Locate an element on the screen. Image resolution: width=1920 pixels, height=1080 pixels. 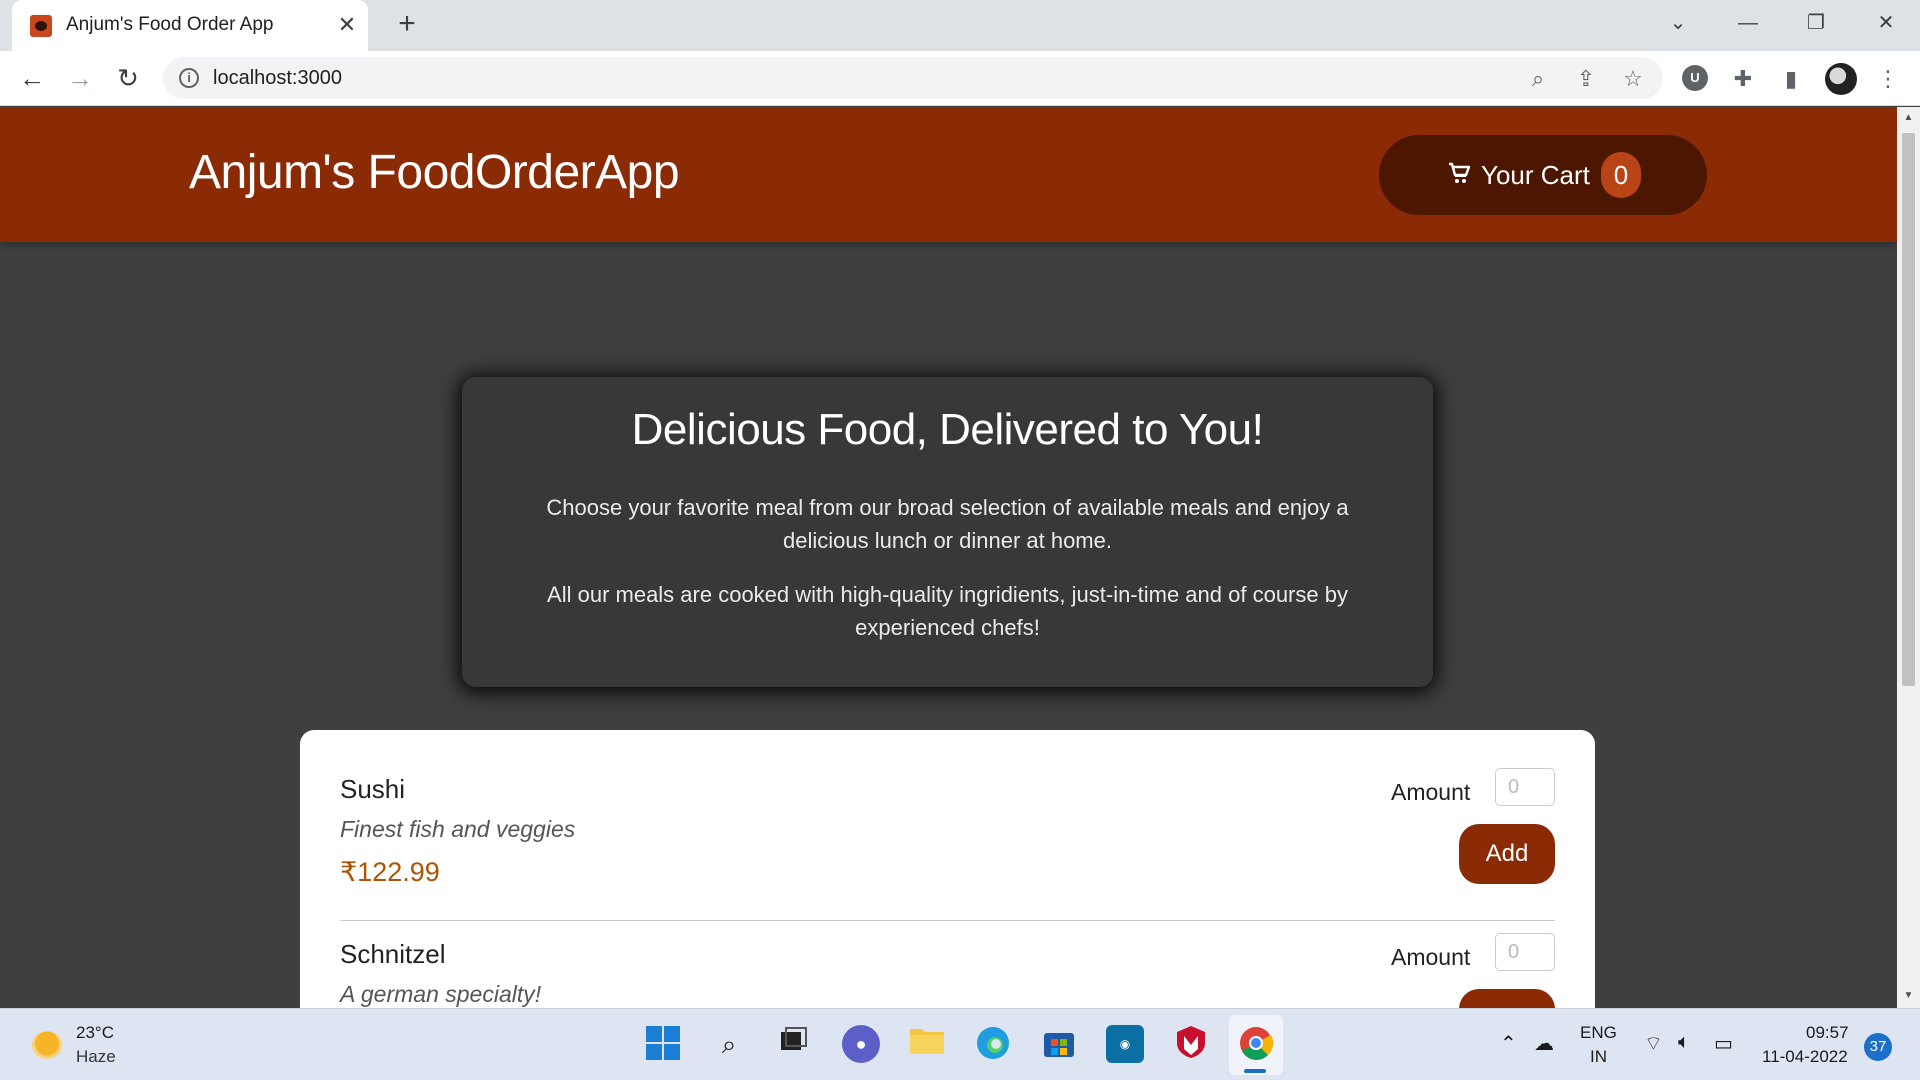
reload-icon: ↻ is located at coordinates (128, 79).